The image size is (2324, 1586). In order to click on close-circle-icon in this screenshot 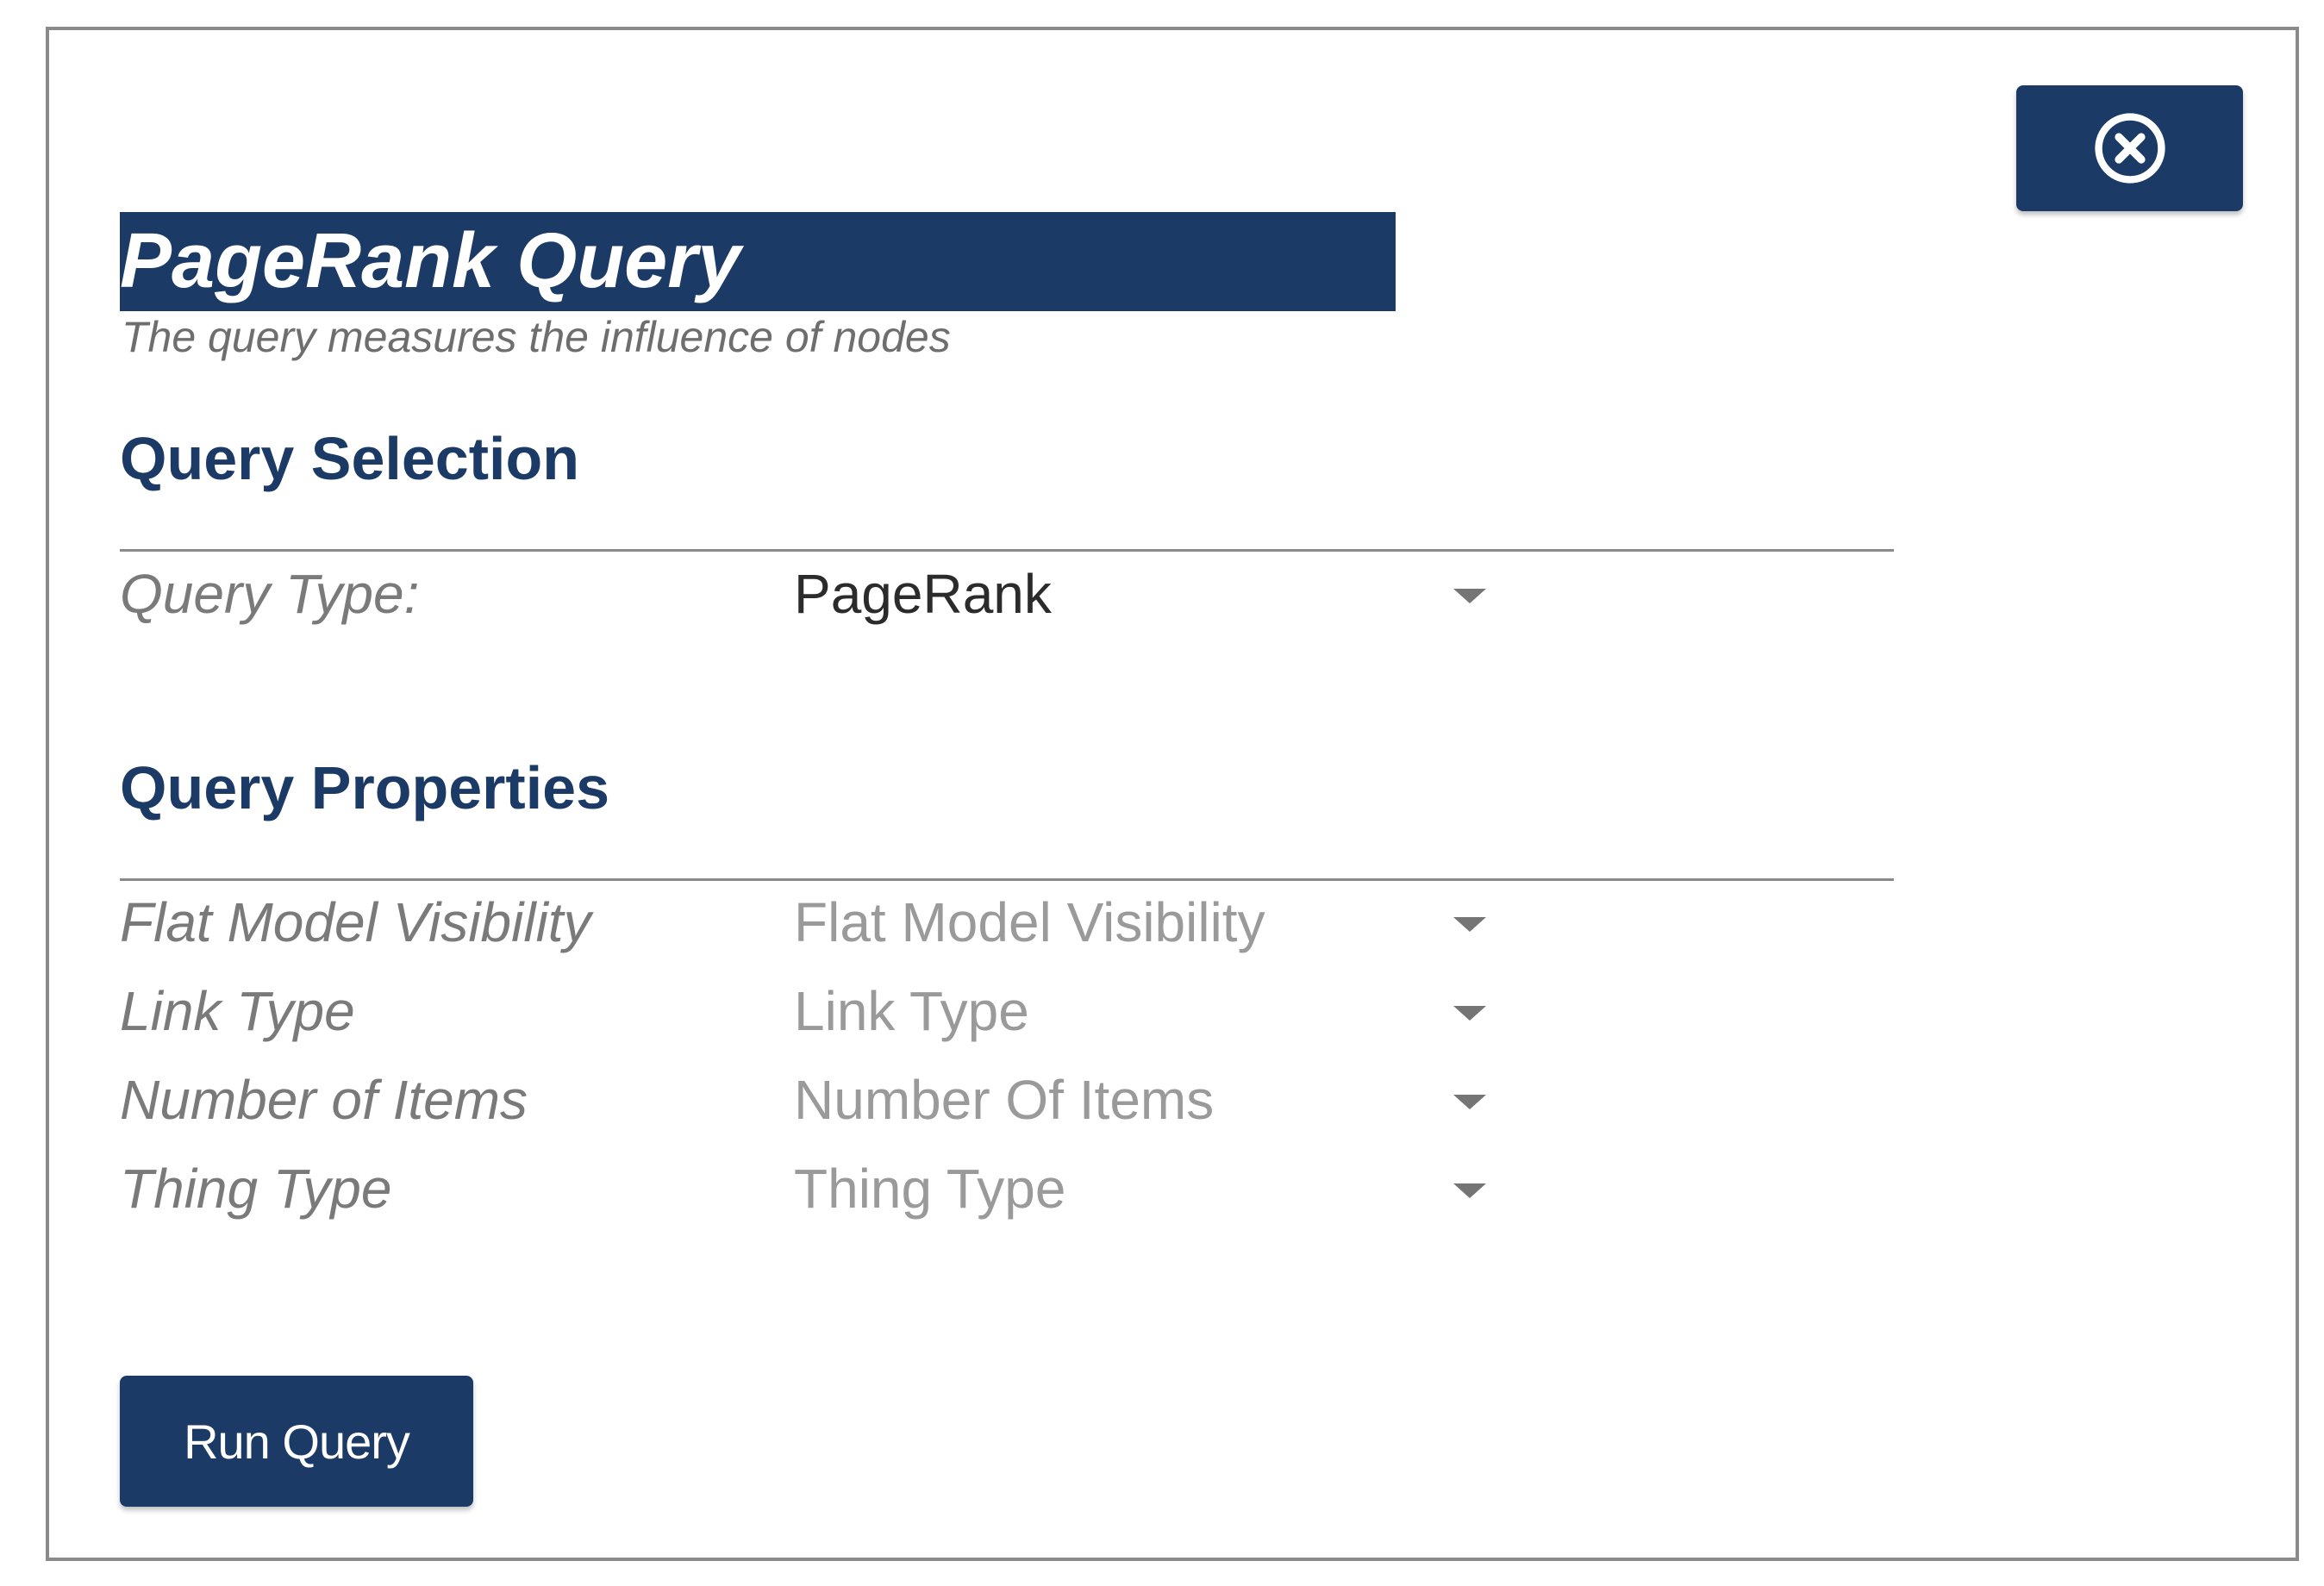, I will do `click(2129, 148)`.